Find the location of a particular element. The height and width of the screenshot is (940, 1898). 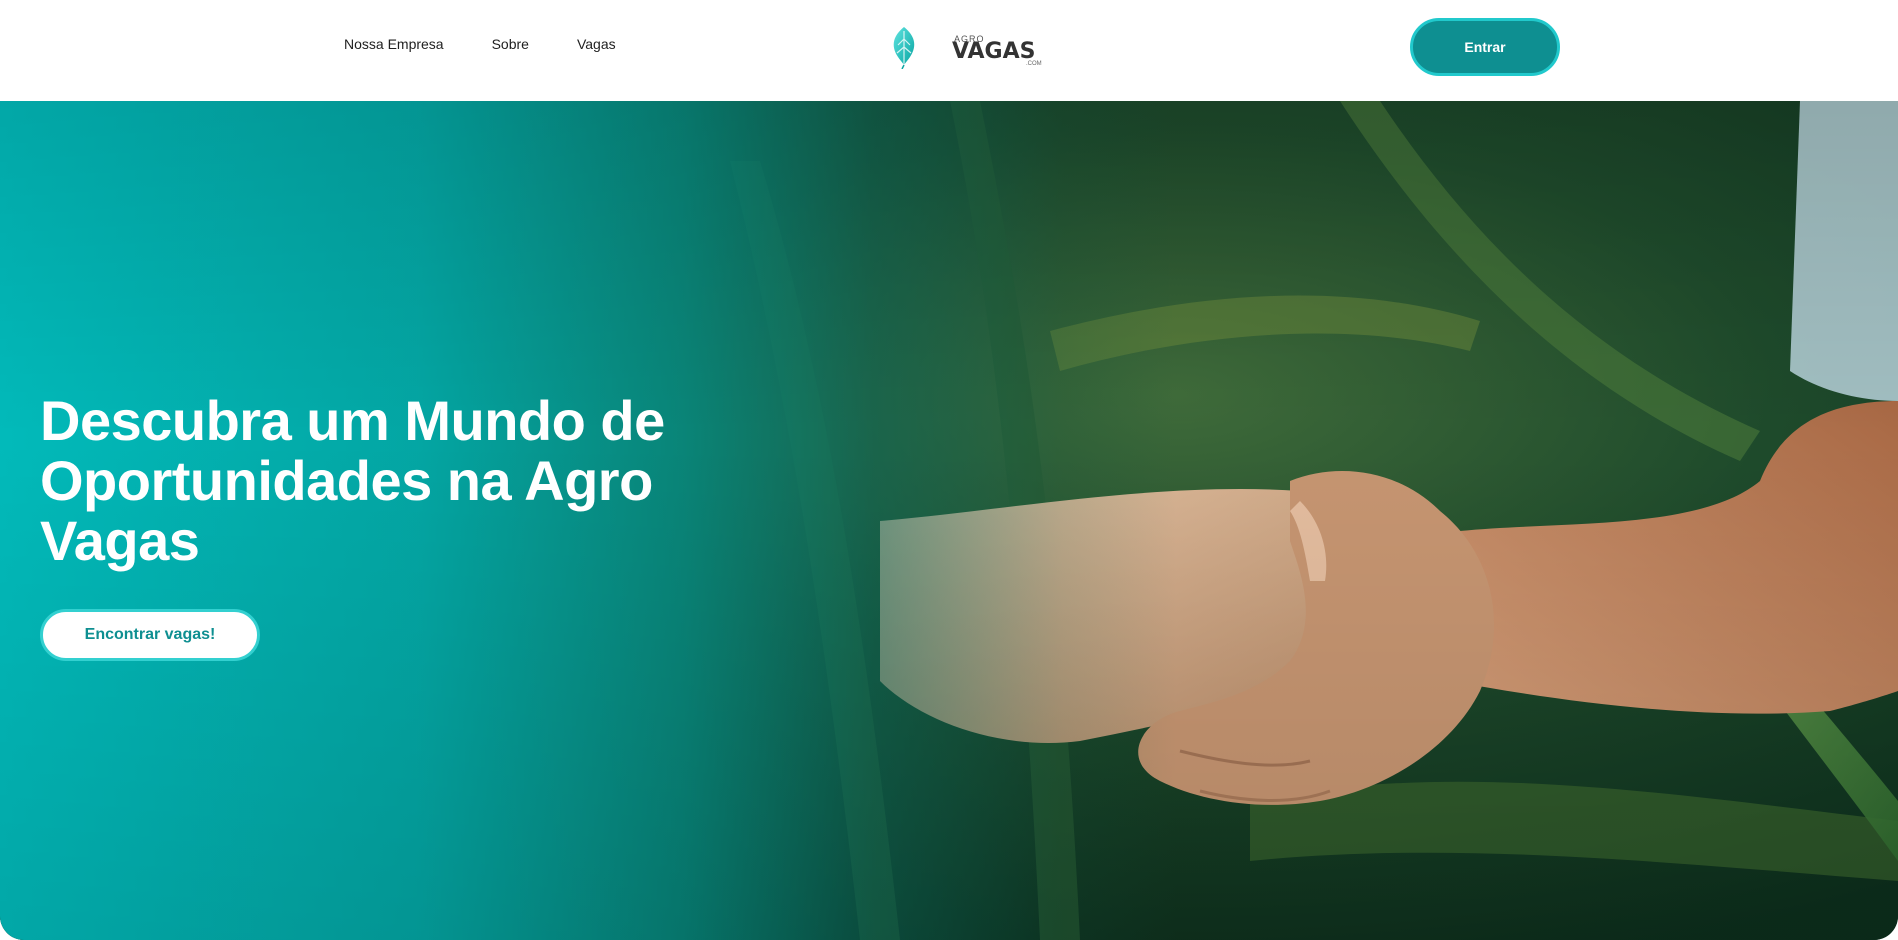

logo-wordmark: AGRO VAGAS .COM is located at coordinates (981, 47).